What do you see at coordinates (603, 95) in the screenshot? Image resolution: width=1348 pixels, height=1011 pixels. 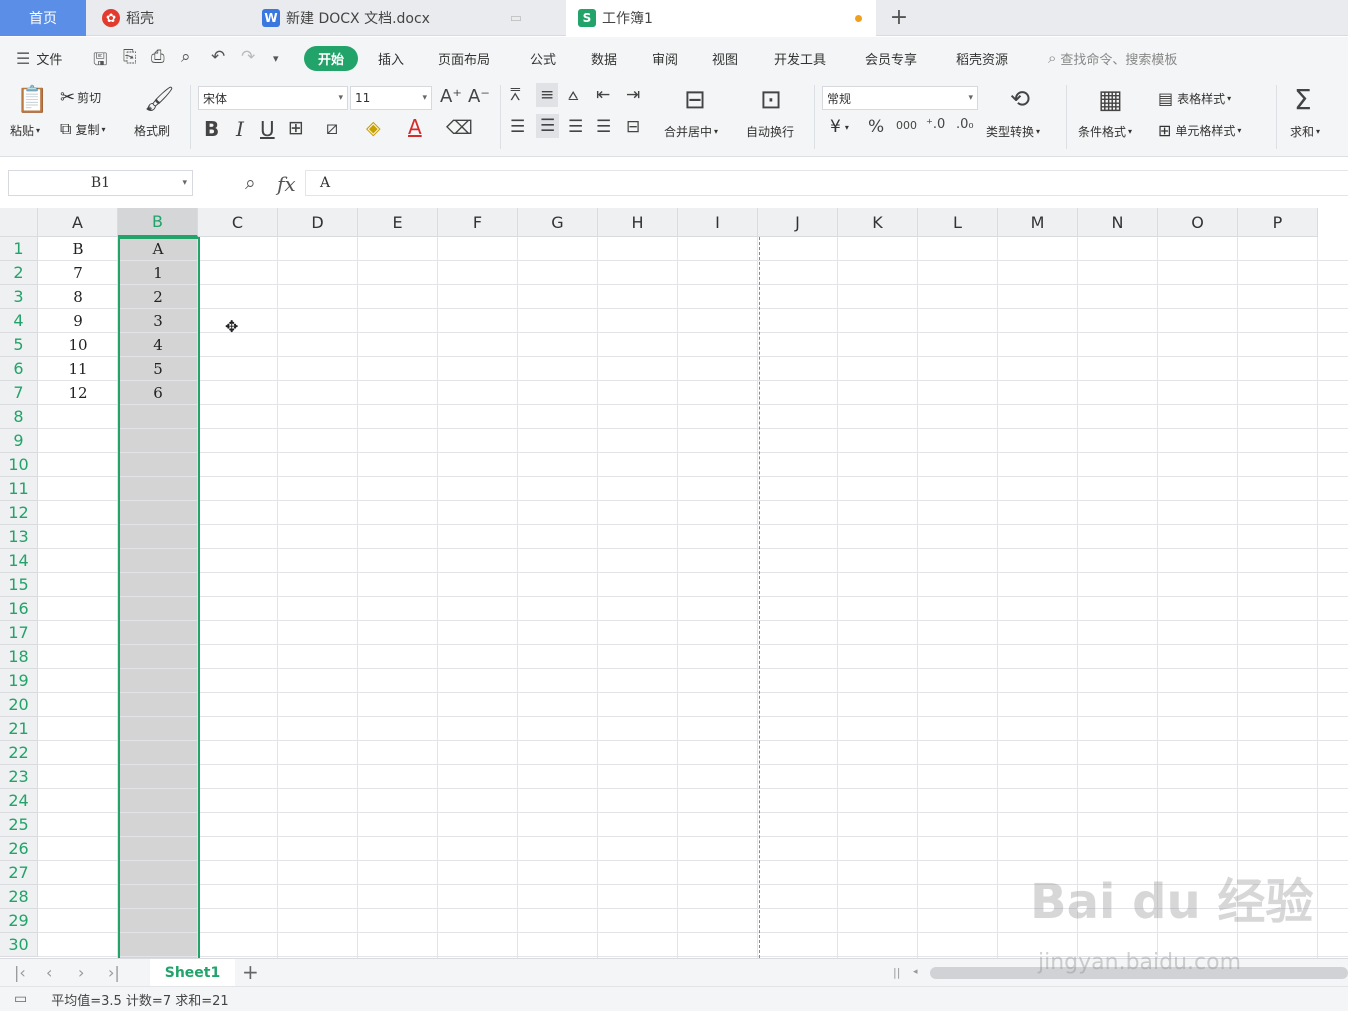 I see `decrease-indent-icon: ⇤` at bounding box center [603, 95].